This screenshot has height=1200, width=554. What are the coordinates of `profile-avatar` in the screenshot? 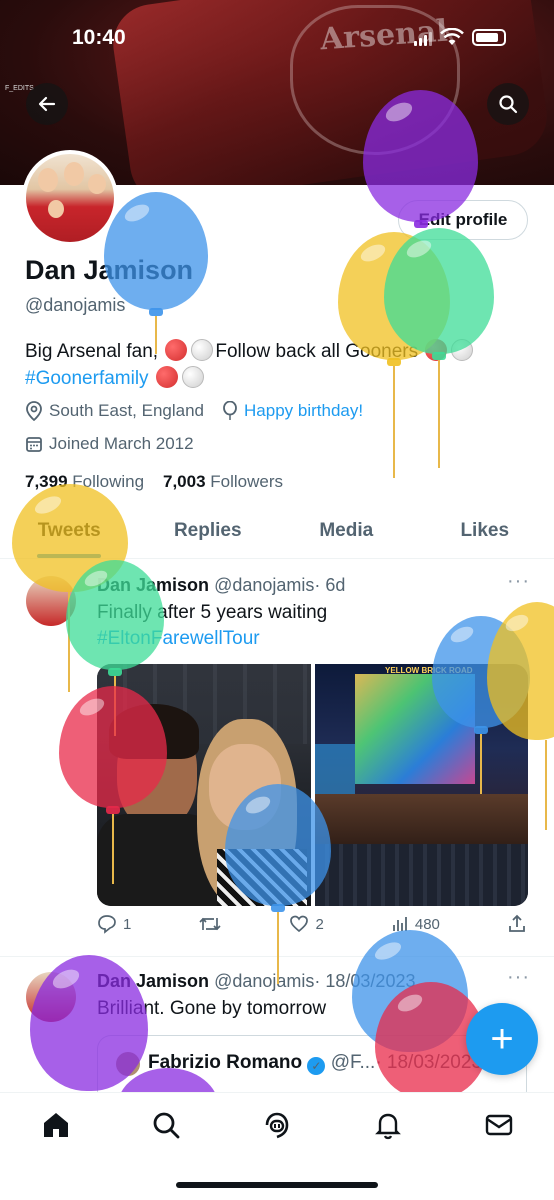 It's located at (70, 198).